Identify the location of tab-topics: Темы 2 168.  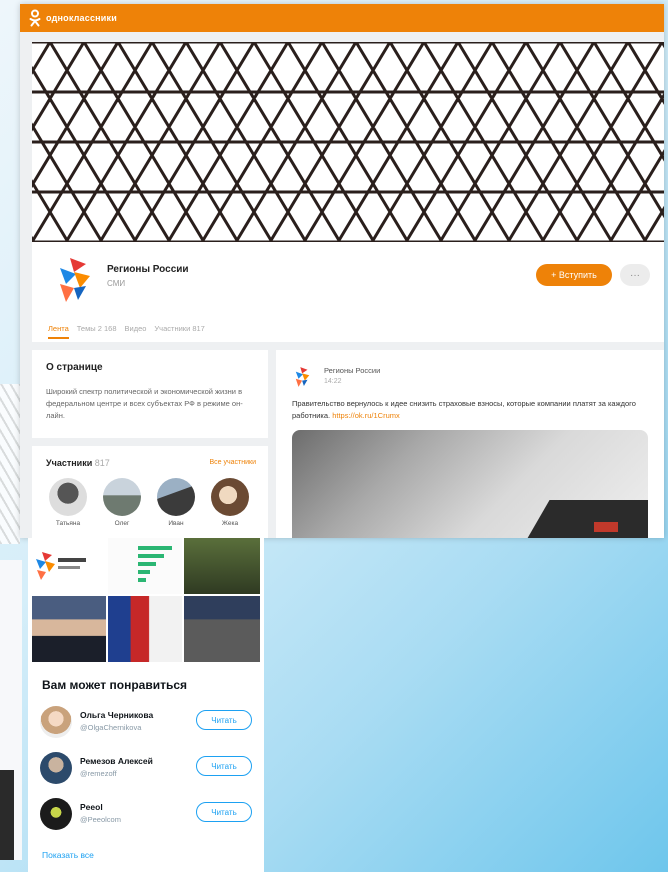
(97, 331).